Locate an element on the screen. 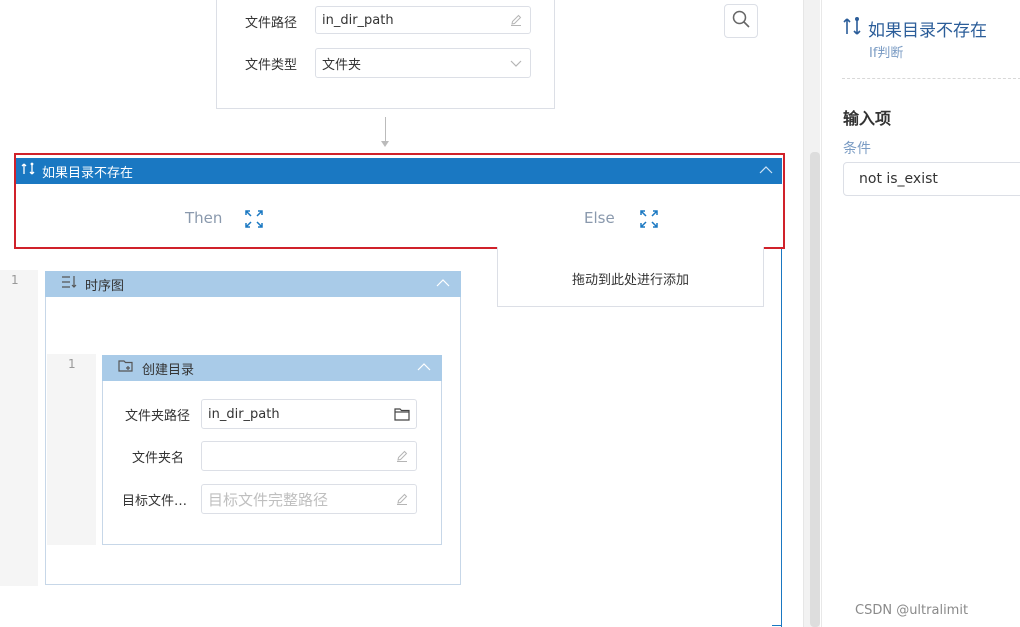 This screenshot has width=1020, height=627. folder-add-icon is located at coordinates (126, 368).